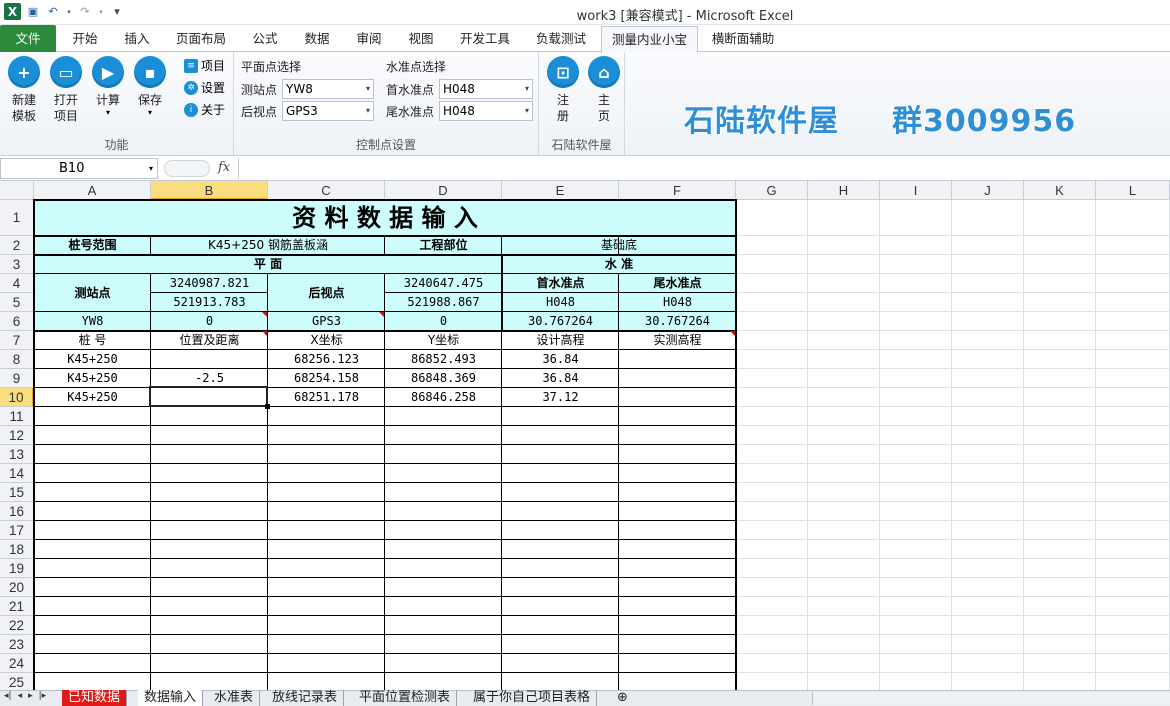  What do you see at coordinates (560, 359) in the screenshot?
I see `cell-e8: 36.84` at bounding box center [560, 359].